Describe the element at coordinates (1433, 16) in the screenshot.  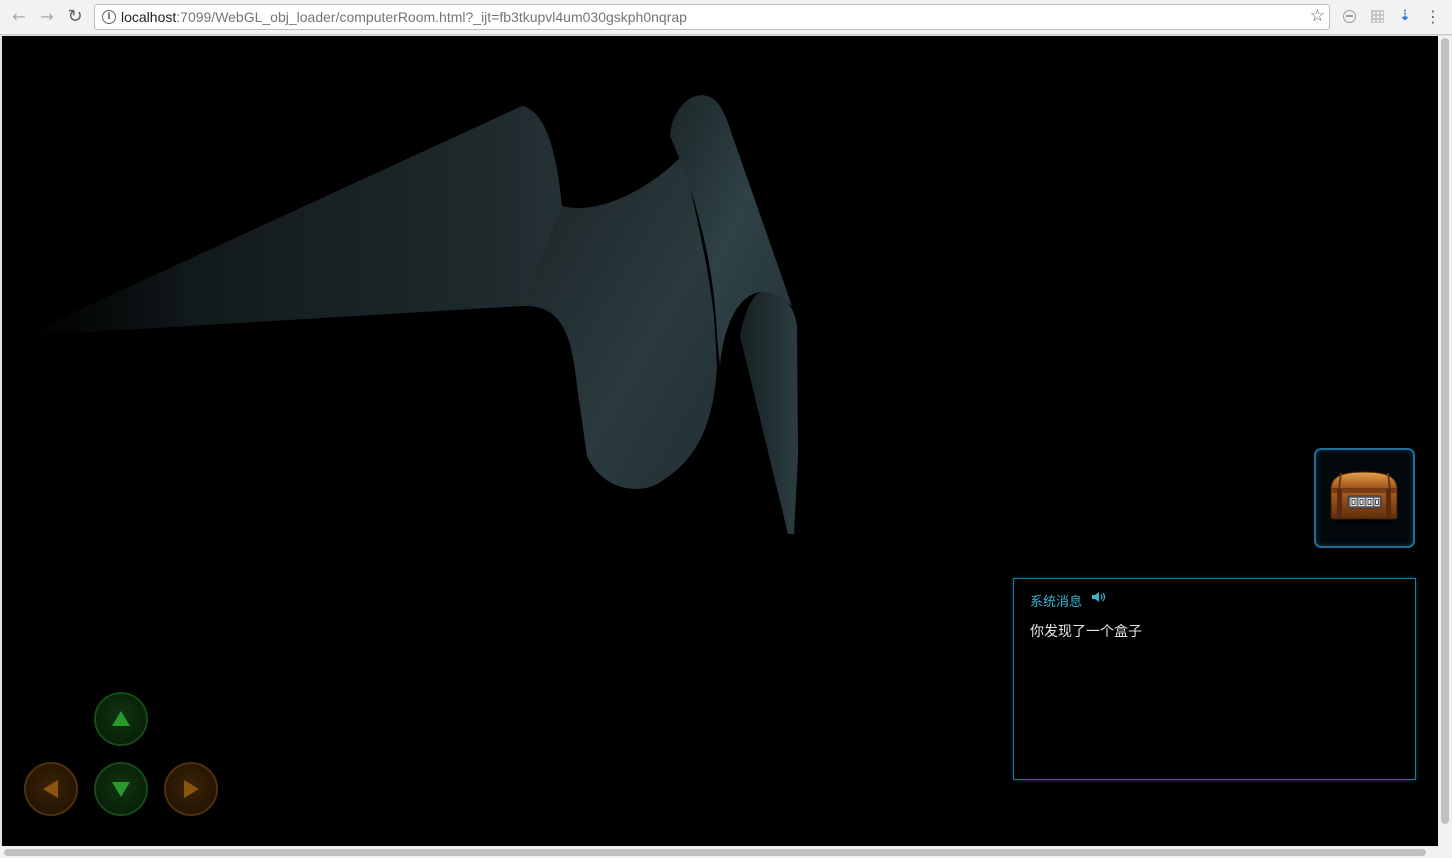
I see `kebab-menu-icon: ⋮` at that location.